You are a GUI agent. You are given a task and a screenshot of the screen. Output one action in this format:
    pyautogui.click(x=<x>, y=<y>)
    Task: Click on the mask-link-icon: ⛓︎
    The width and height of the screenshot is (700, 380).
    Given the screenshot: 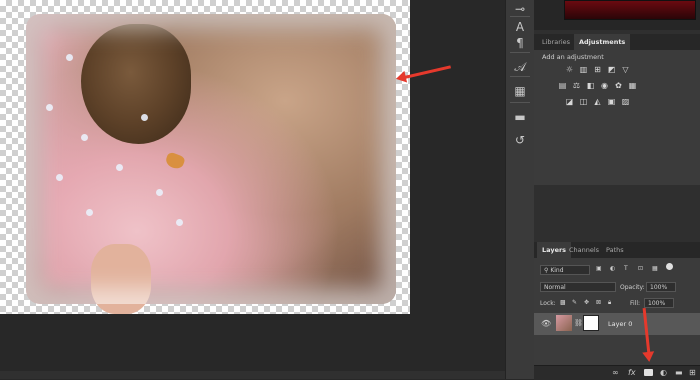 What is the action you would take?
    pyautogui.click(x=578, y=323)
    